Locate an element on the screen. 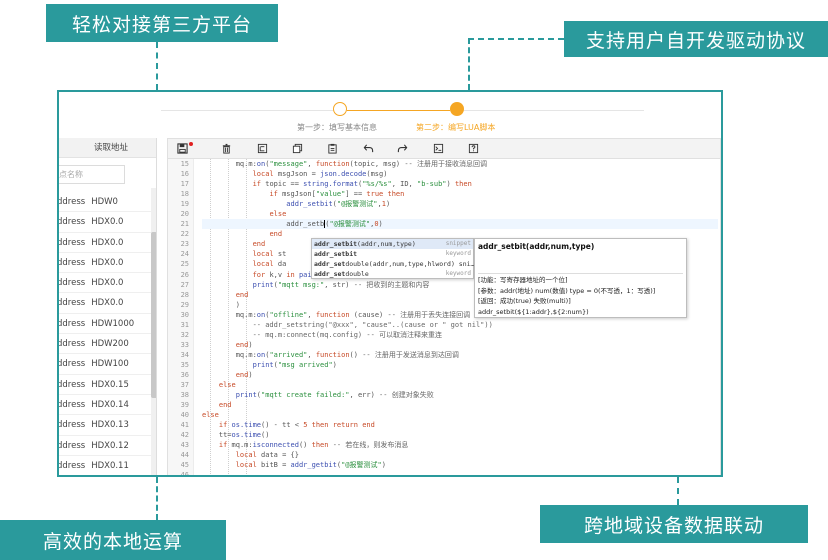 The image size is (828, 560). delete-icon is located at coordinates (226, 148).